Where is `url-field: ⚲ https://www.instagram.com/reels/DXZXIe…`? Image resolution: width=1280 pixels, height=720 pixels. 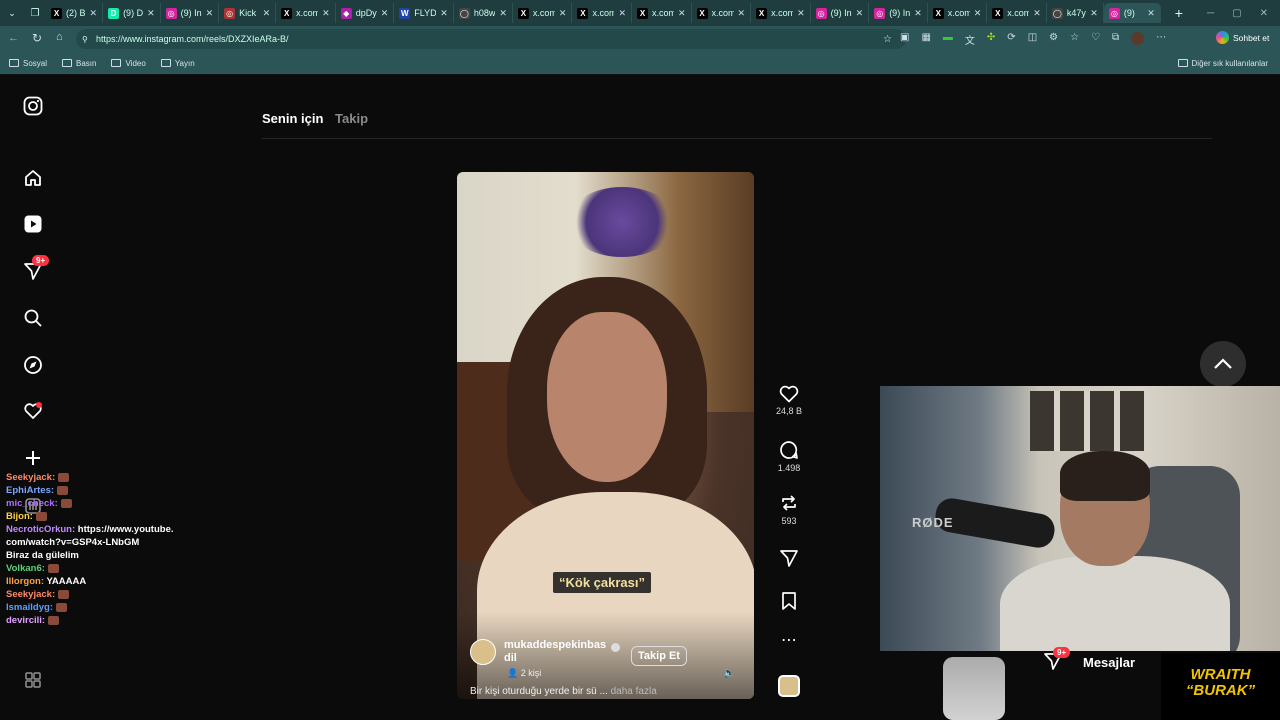 url-field: ⚲ https://www.instagram.com/reels/DXZXIe… is located at coordinates (491, 39).